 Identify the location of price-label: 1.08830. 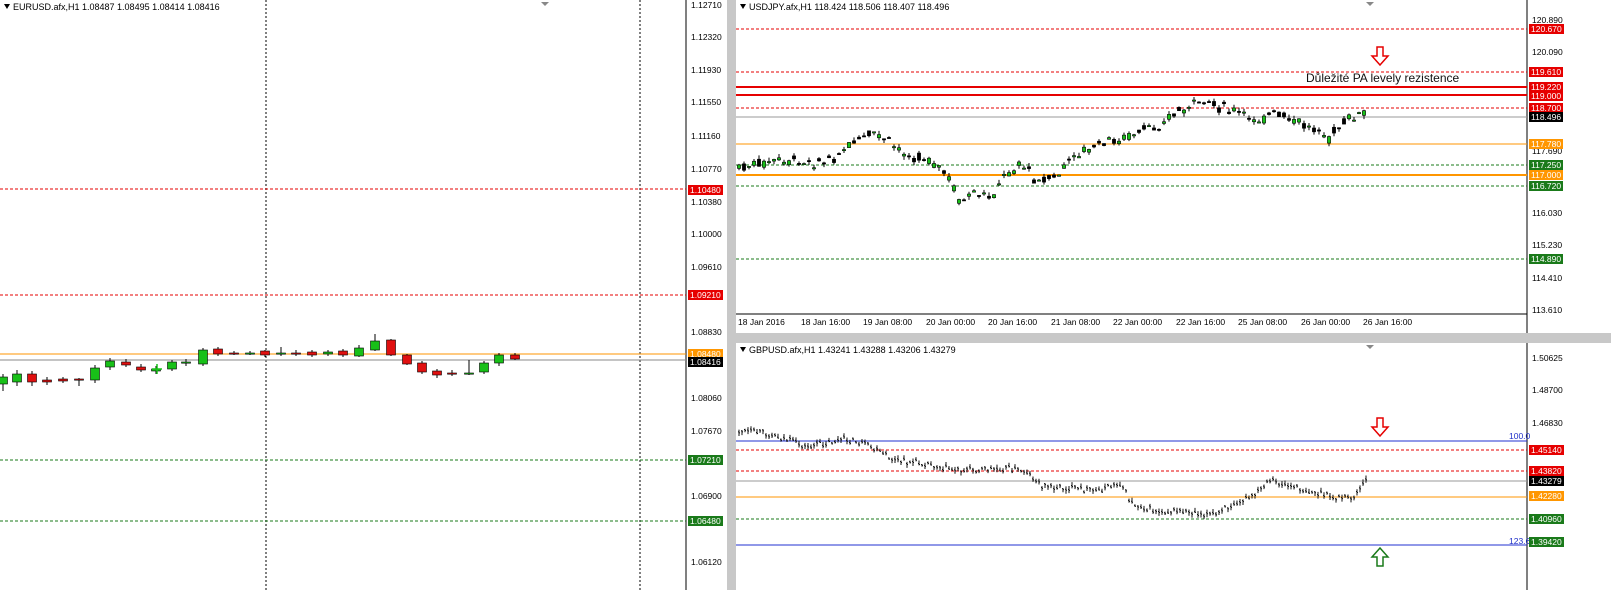
(706, 332).